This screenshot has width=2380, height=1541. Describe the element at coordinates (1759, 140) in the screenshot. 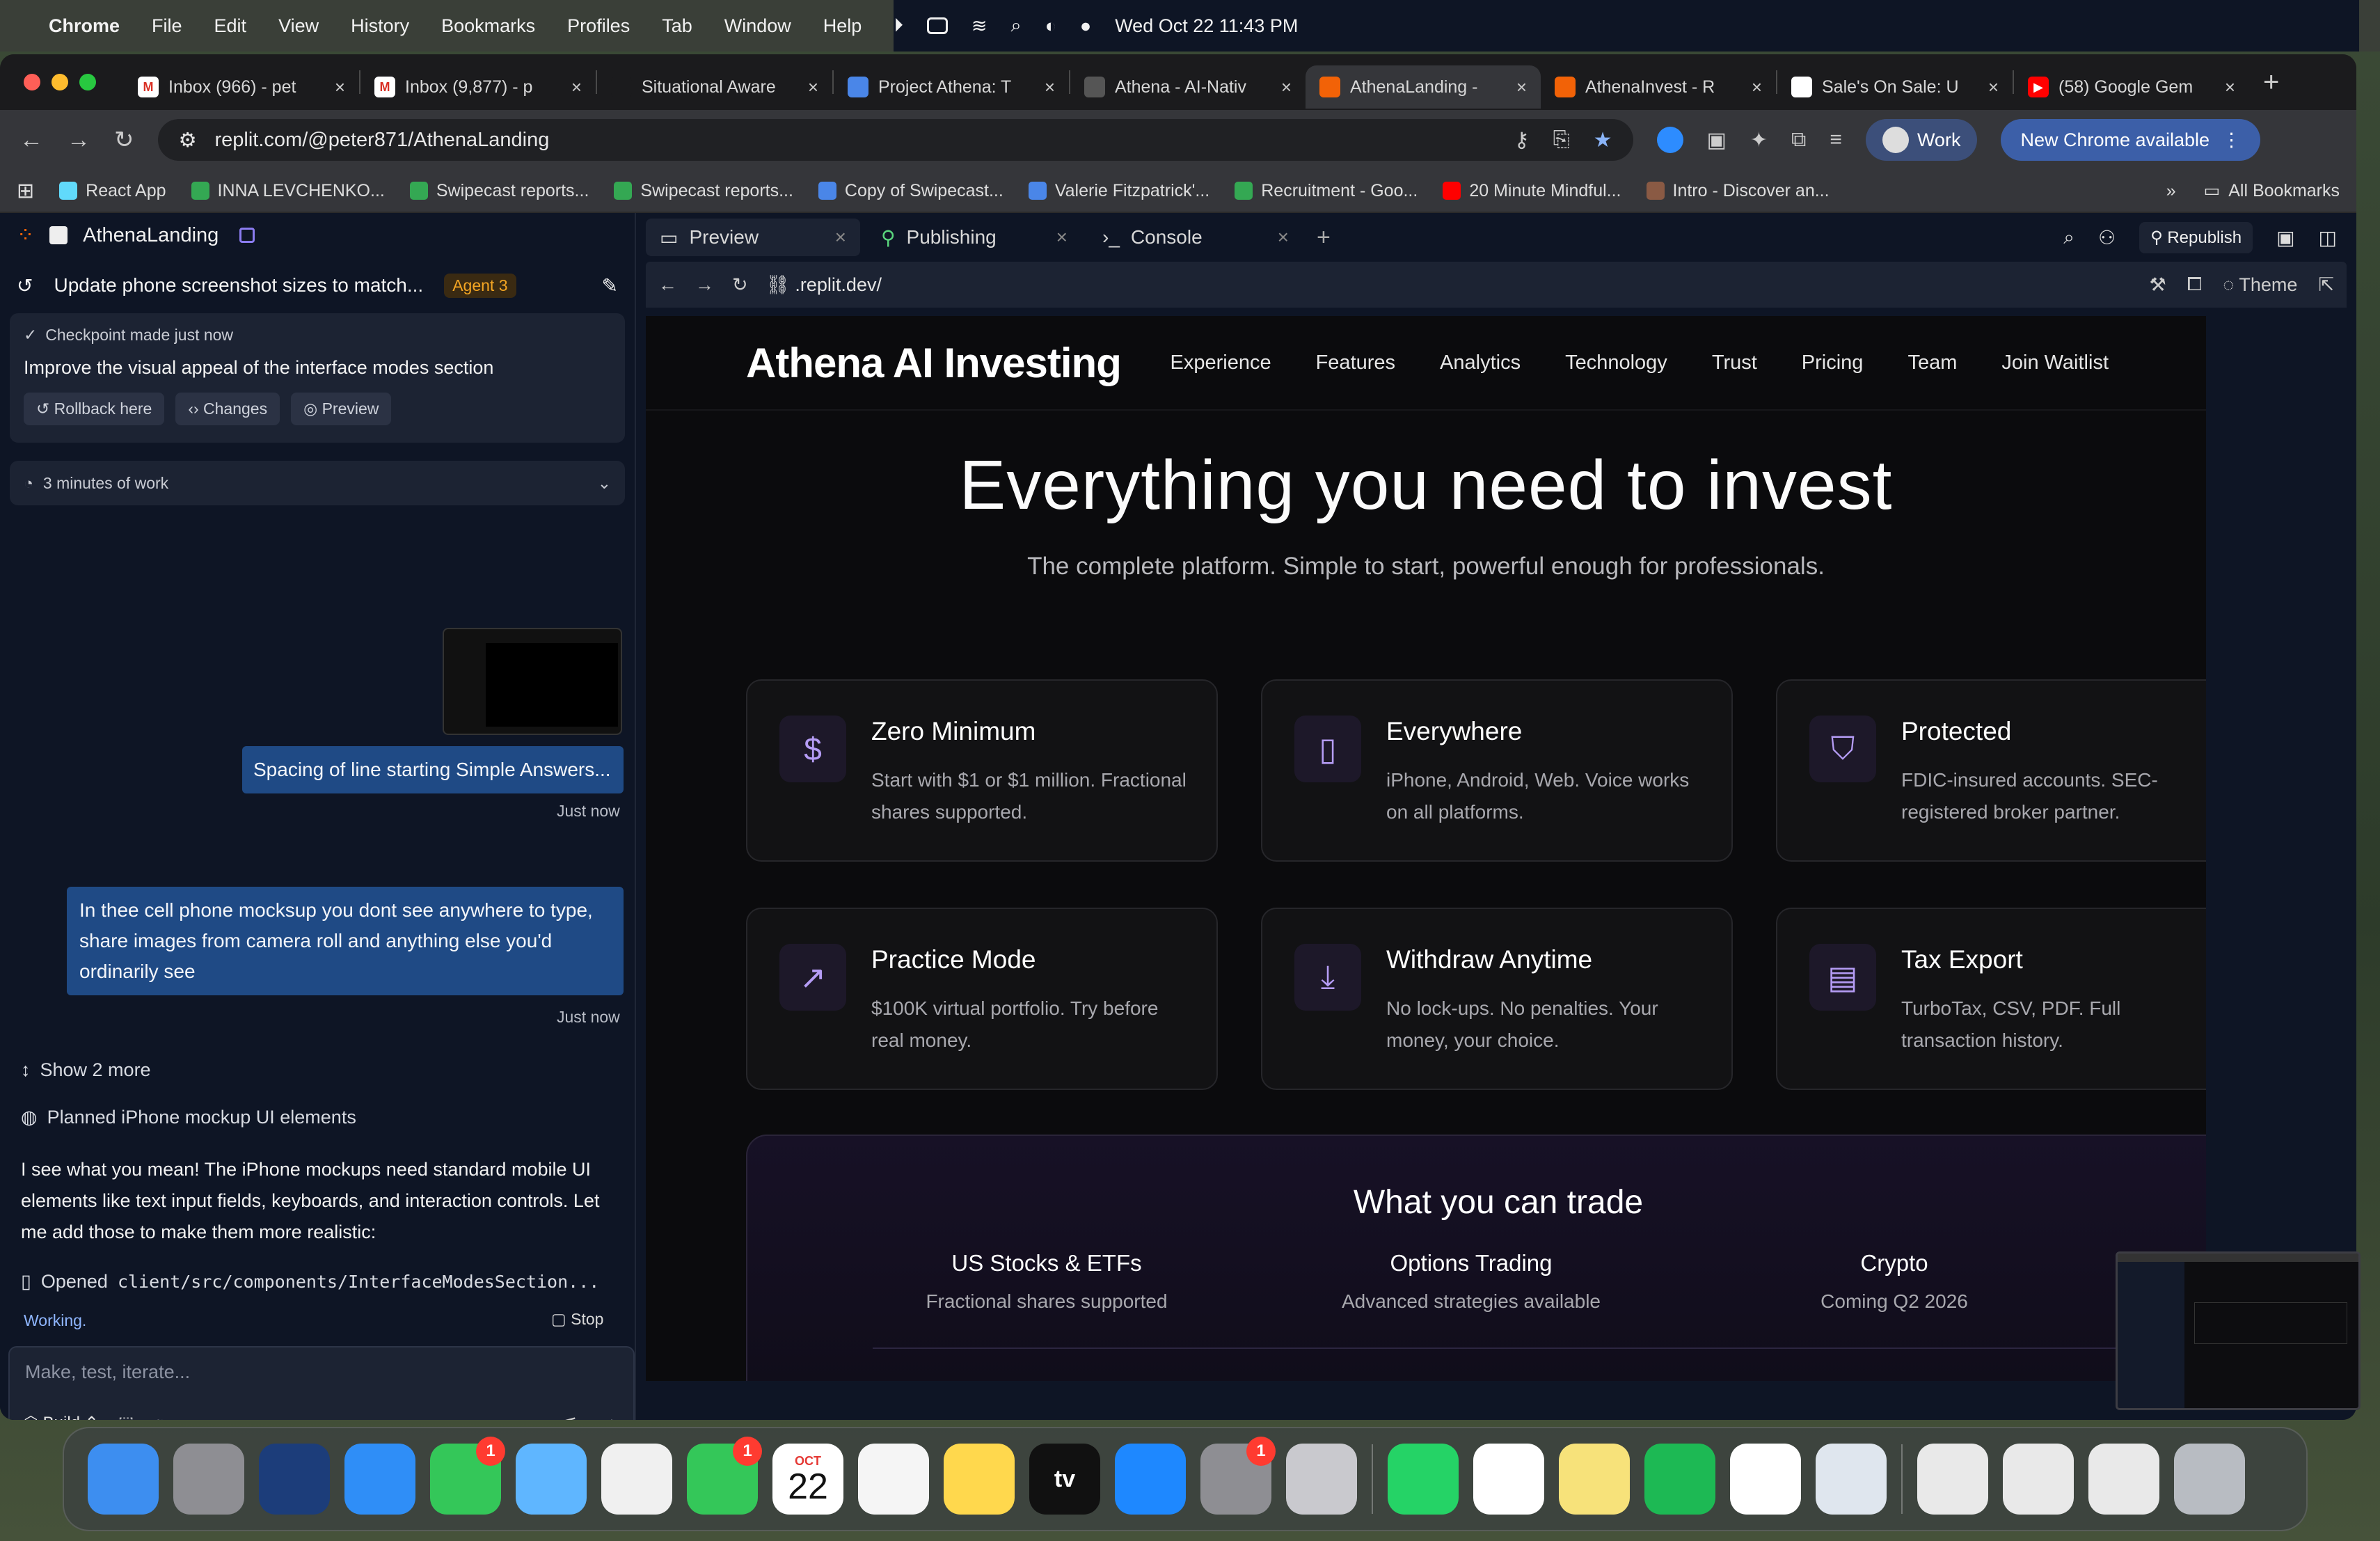

I see `extensions-puzzle-icon: ✦` at that location.